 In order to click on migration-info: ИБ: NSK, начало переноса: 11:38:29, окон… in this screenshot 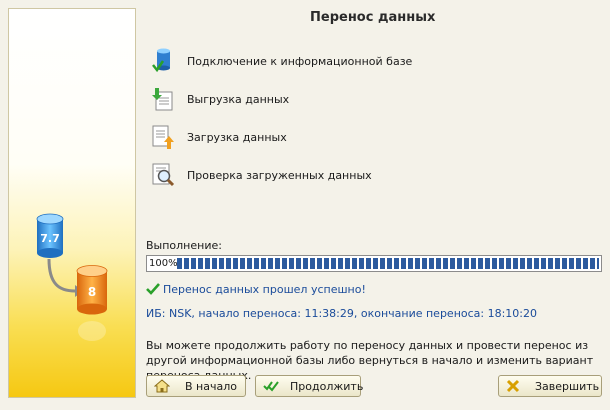, I will do `click(342, 313)`.